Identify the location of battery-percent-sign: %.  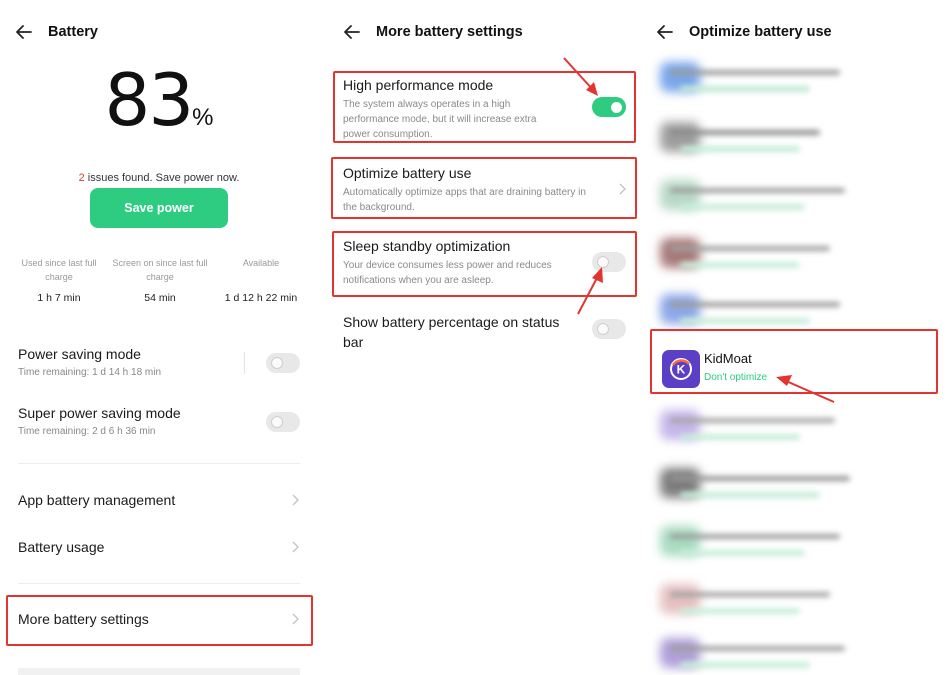
(203, 117).